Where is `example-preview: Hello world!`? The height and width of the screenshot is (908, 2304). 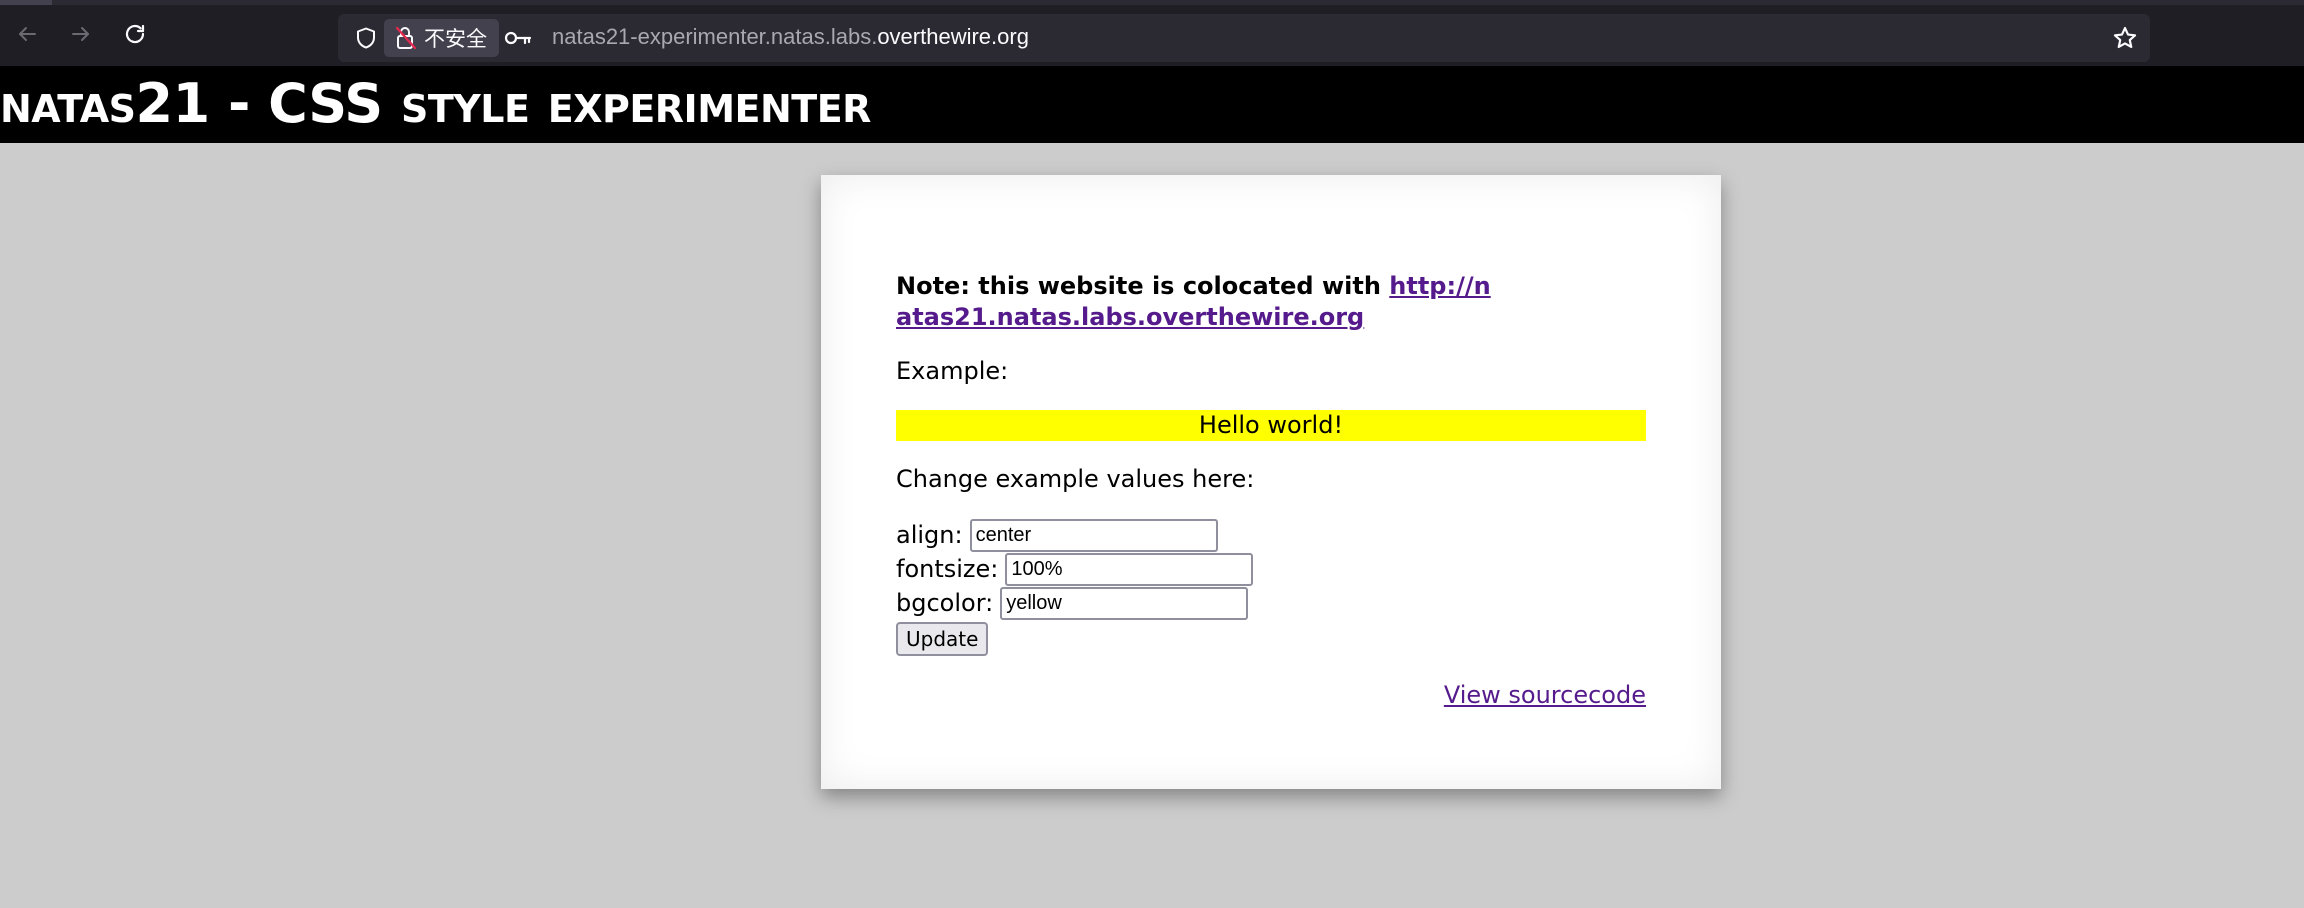 example-preview: Hello world! is located at coordinates (1271, 425).